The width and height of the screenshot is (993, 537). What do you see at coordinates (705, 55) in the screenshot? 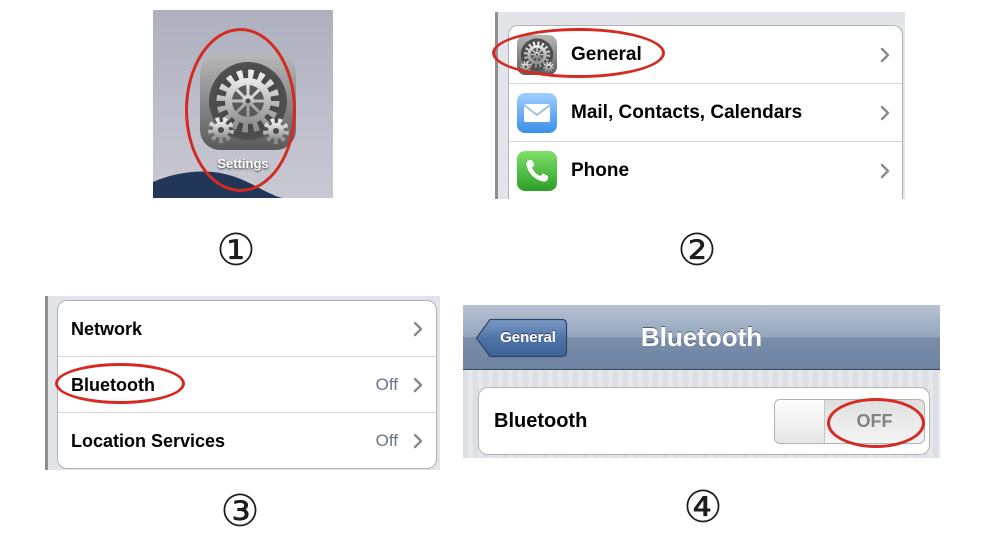
I see `settings-row-general: General` at bounding box center [705, 55].